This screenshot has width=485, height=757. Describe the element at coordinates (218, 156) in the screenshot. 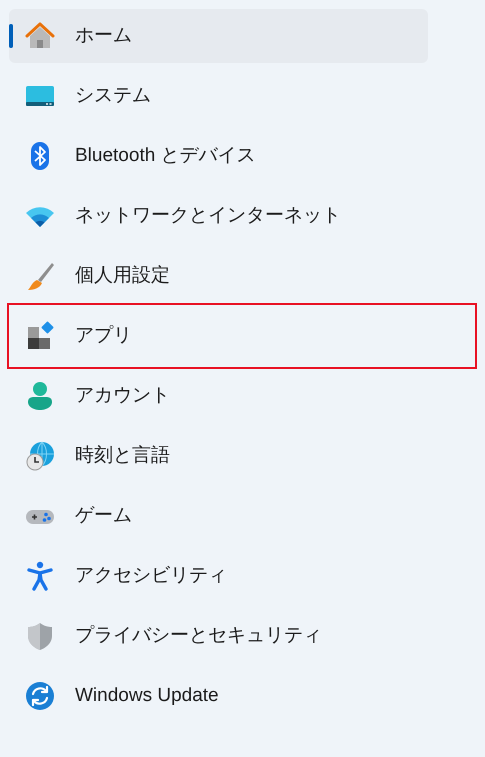

I see `nav-item: Bluetooth とデバイス` at that location.